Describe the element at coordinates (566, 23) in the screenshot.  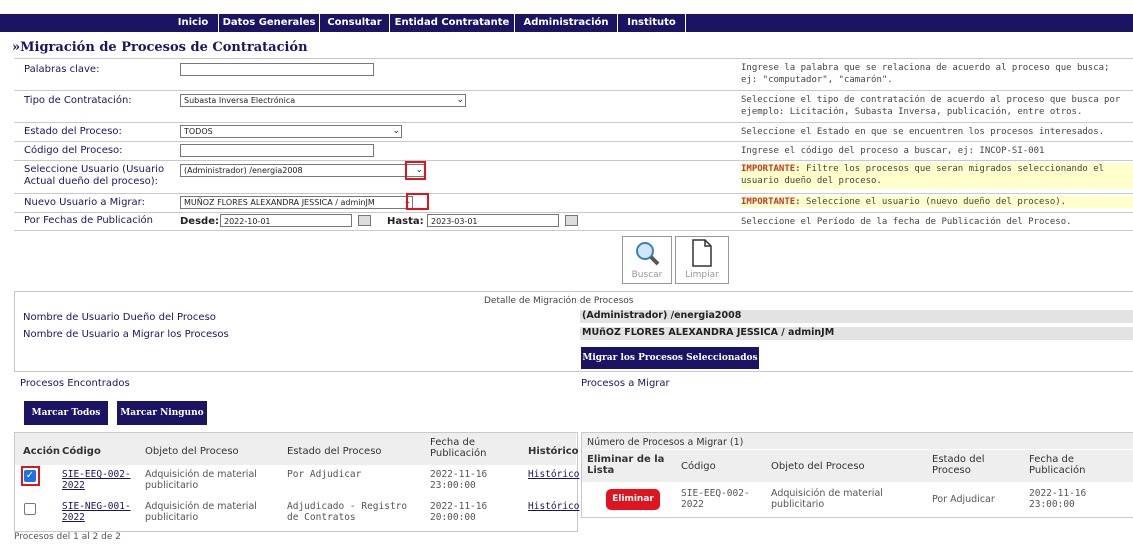
I see `nav-administracion: Administración` at that location.